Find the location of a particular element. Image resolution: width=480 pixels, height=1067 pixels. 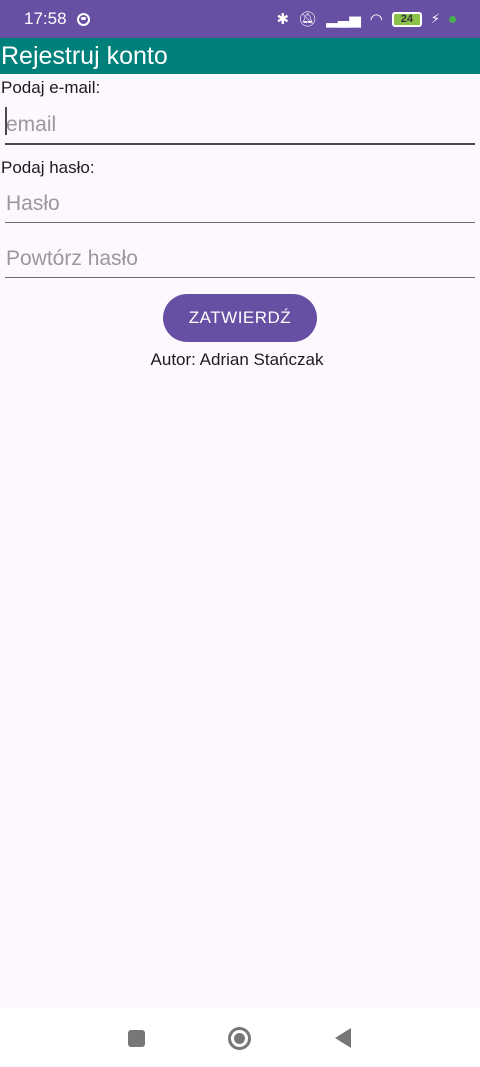

sync-icon is located at coordinates (83, 19).